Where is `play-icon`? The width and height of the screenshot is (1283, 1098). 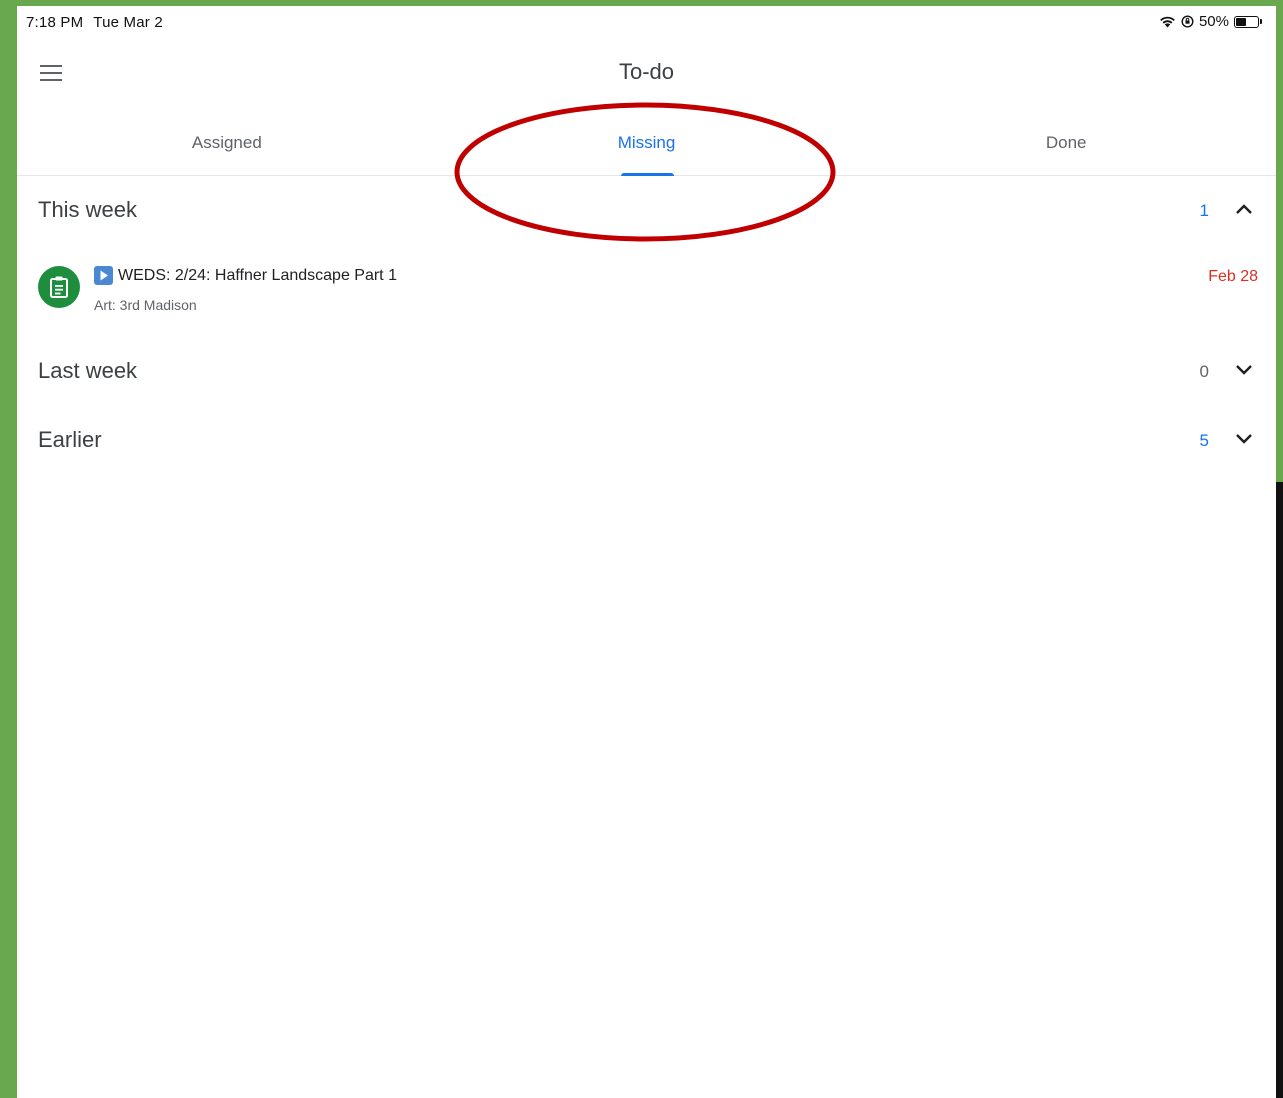
play-icon is located at coordinates (103, 275).